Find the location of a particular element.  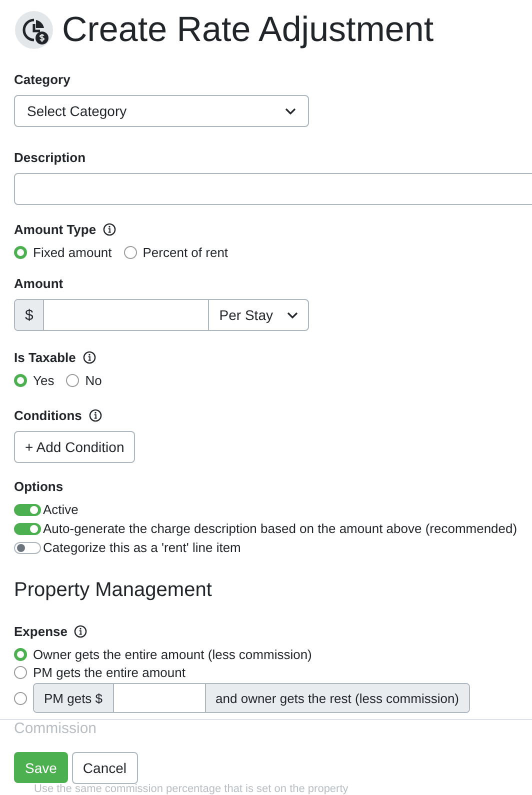

radio-label: Yes is located at coordinates (43, 380).